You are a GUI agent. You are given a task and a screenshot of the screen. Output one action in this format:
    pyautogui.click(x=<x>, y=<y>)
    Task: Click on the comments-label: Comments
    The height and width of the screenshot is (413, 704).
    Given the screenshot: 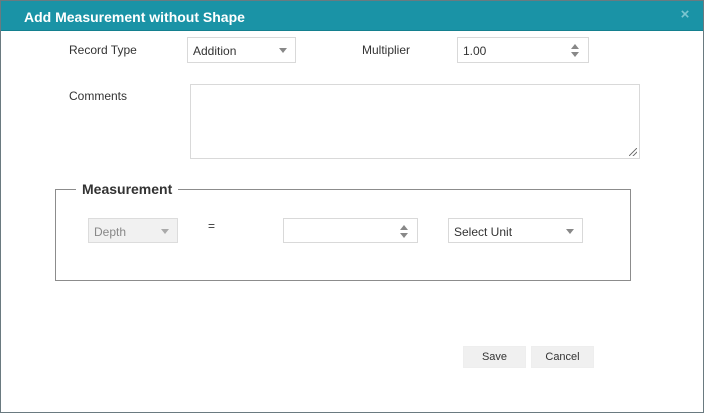 What is the action you would take?
    pyautogui.click(x=98, y=96)
    